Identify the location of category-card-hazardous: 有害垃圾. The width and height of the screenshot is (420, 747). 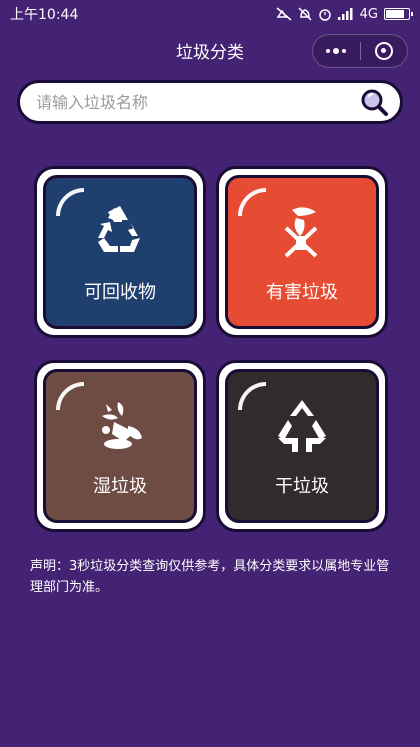
(302, 252).